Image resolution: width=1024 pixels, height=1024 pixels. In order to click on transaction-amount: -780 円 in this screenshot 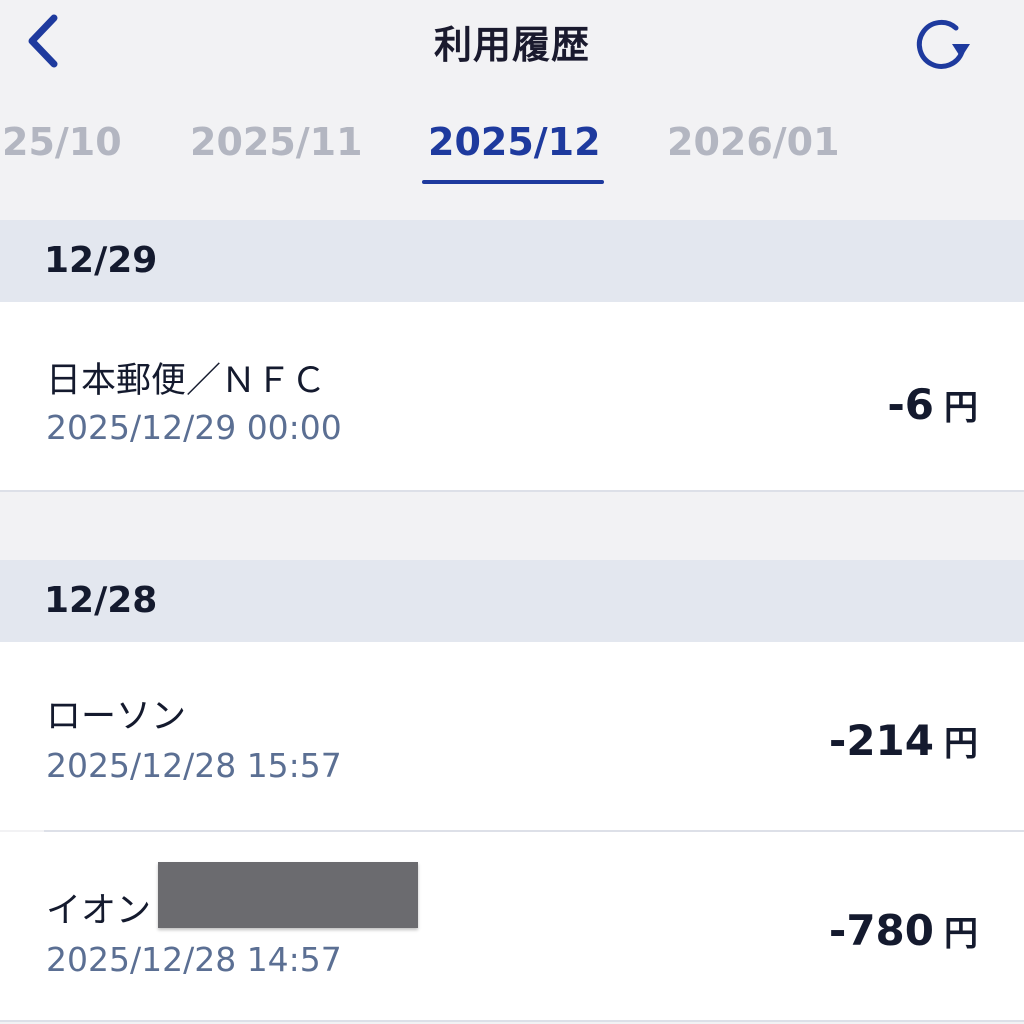, I will do `click(903, 930)`.